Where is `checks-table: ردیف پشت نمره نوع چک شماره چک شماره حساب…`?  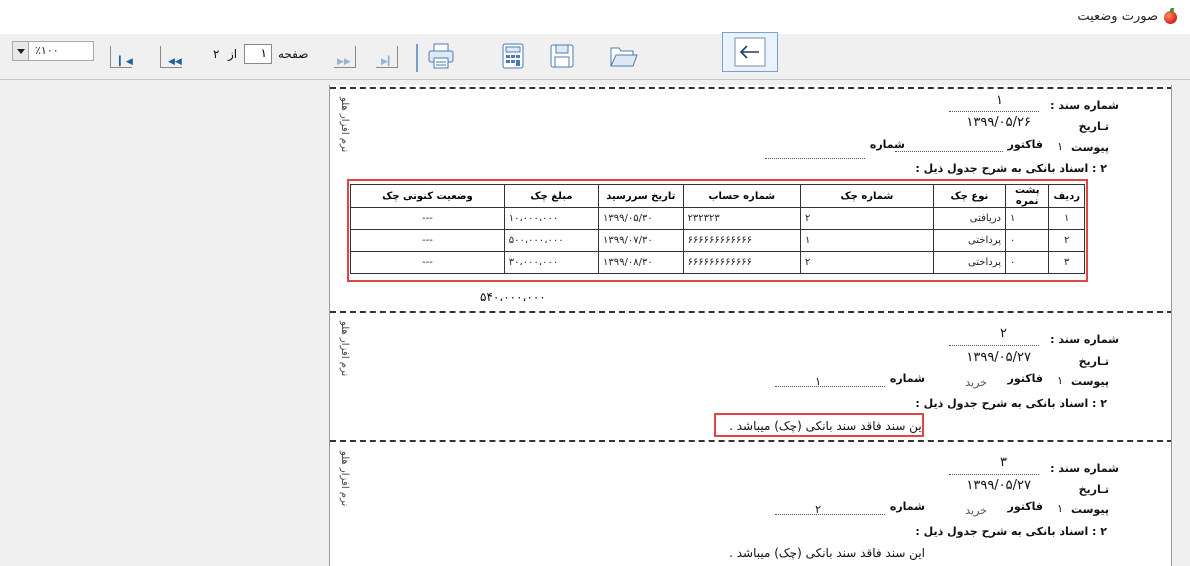 checks-table: ردیف پشت نمره نوع چک شماره چک شماره حساب… is located at coordinates (717, 229).